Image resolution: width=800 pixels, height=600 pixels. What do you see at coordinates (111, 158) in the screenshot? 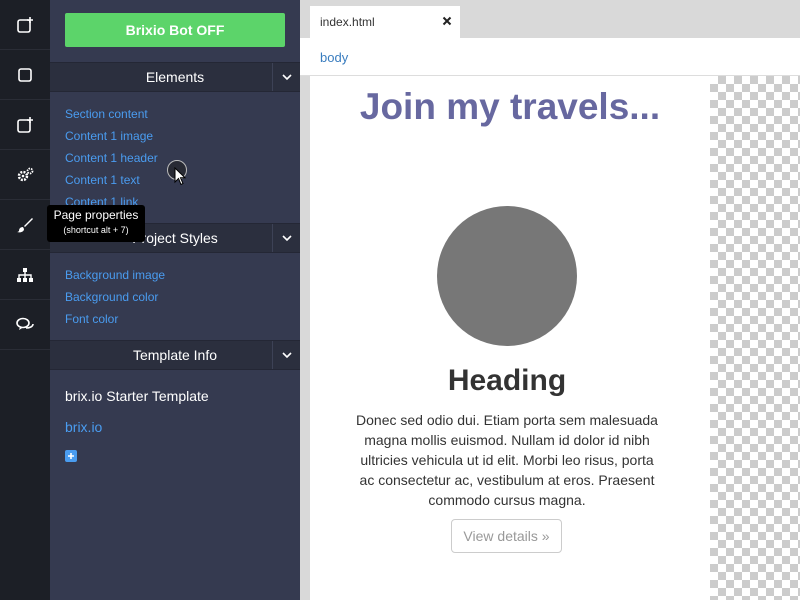
I see `element-link-content-1-header: Content 1 header` at bounding box center [111, 158].